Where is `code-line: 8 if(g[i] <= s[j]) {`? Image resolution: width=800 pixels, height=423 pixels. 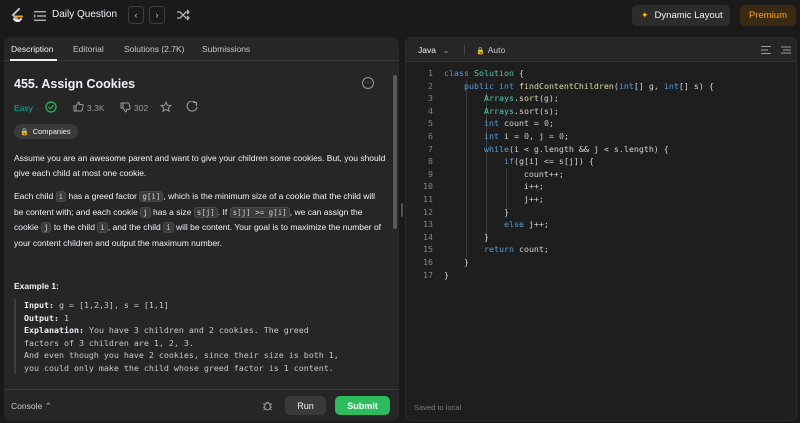
code-line: 8 if(g[i] <= s[j]) { is located at coordinates (511, 161).